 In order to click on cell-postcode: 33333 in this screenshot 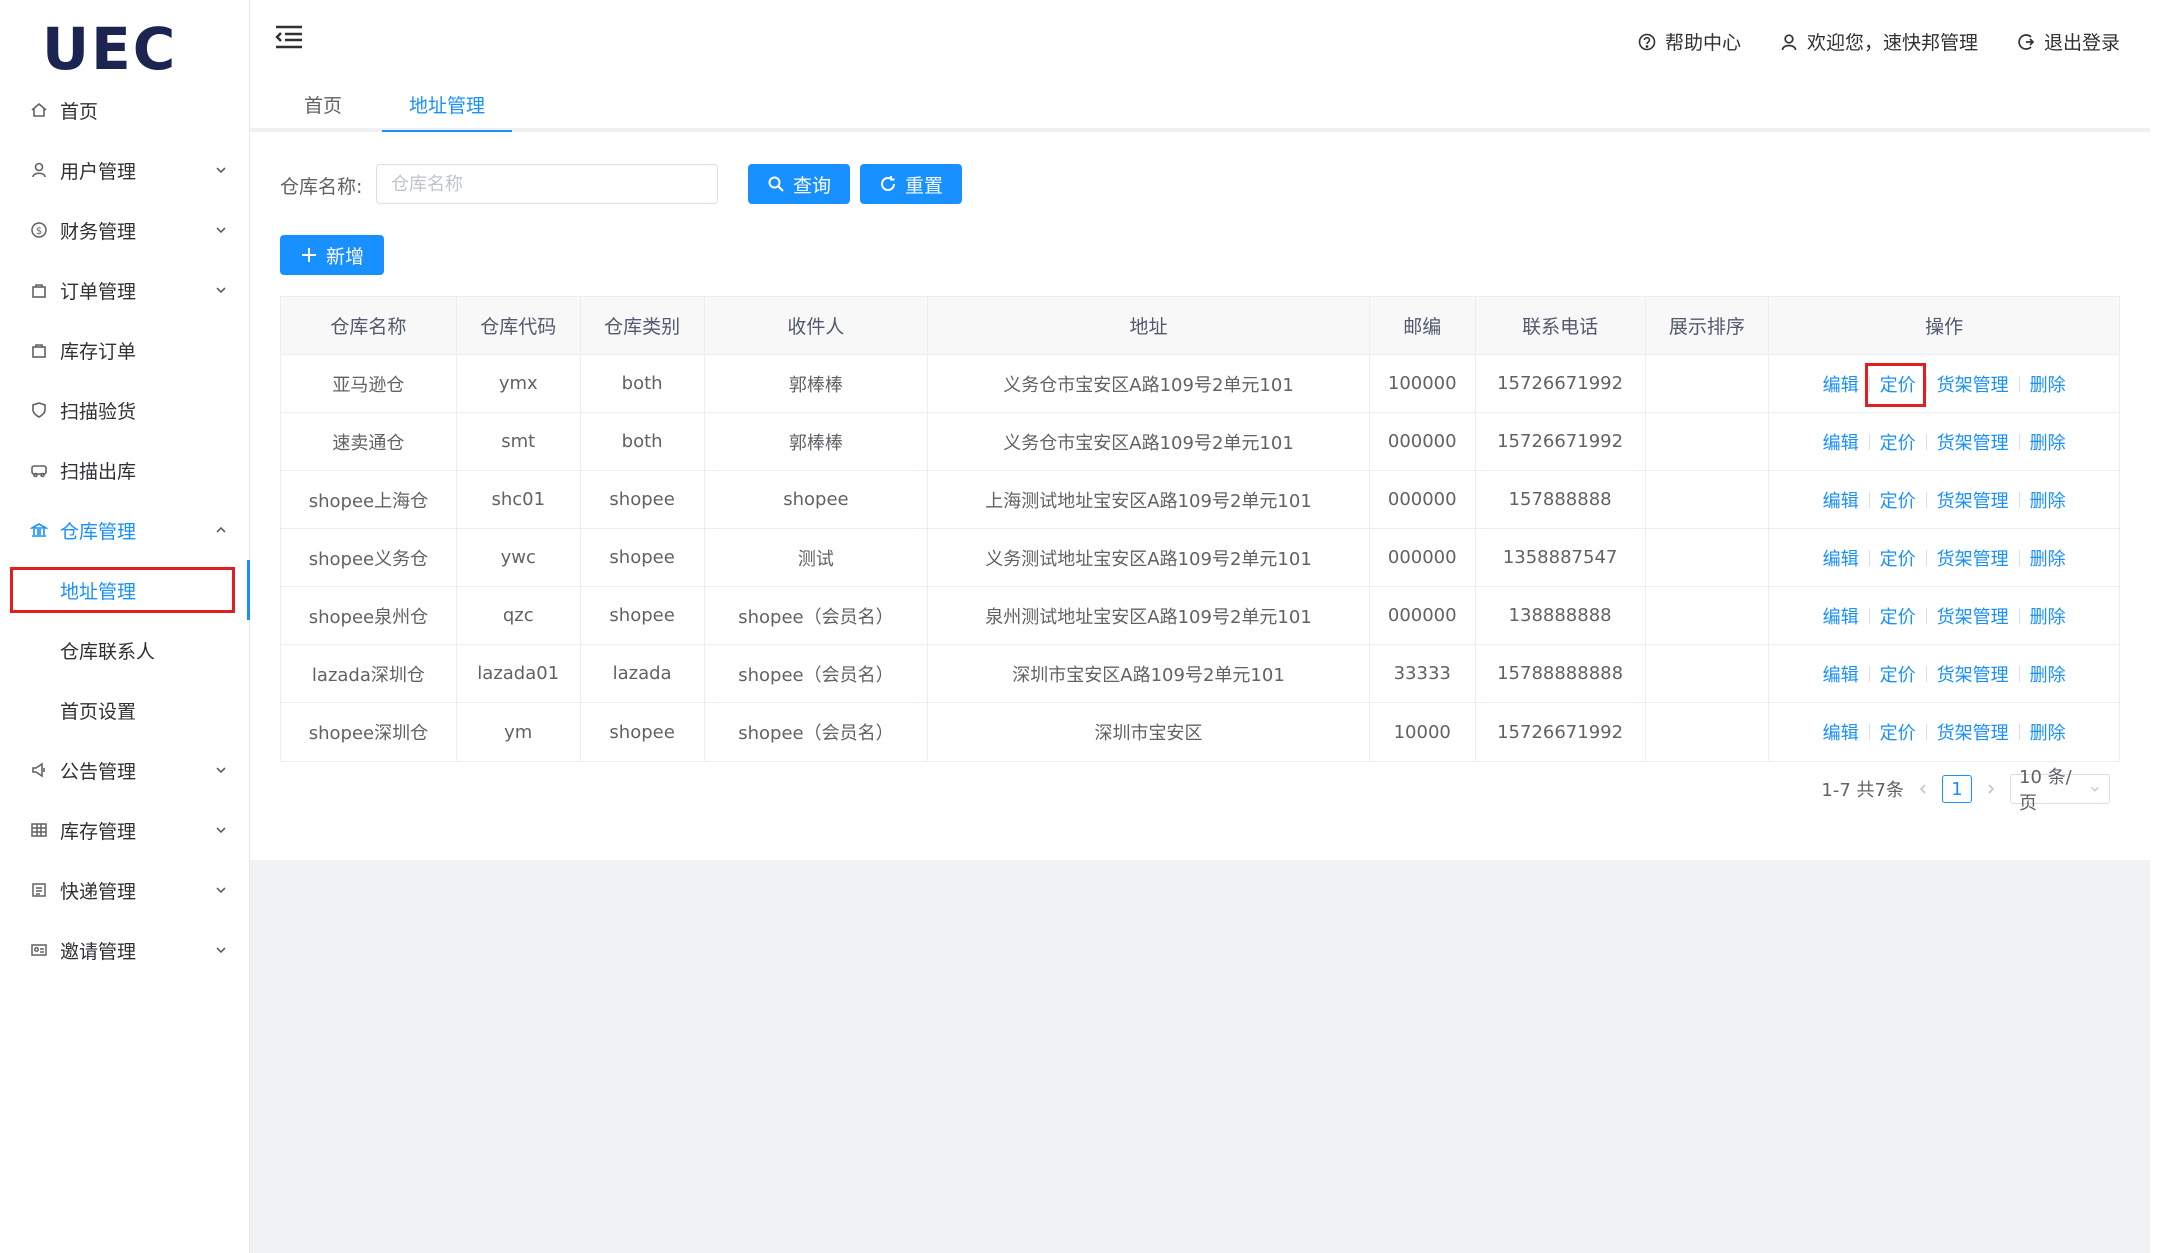, I will do `click(1423, 673)`.